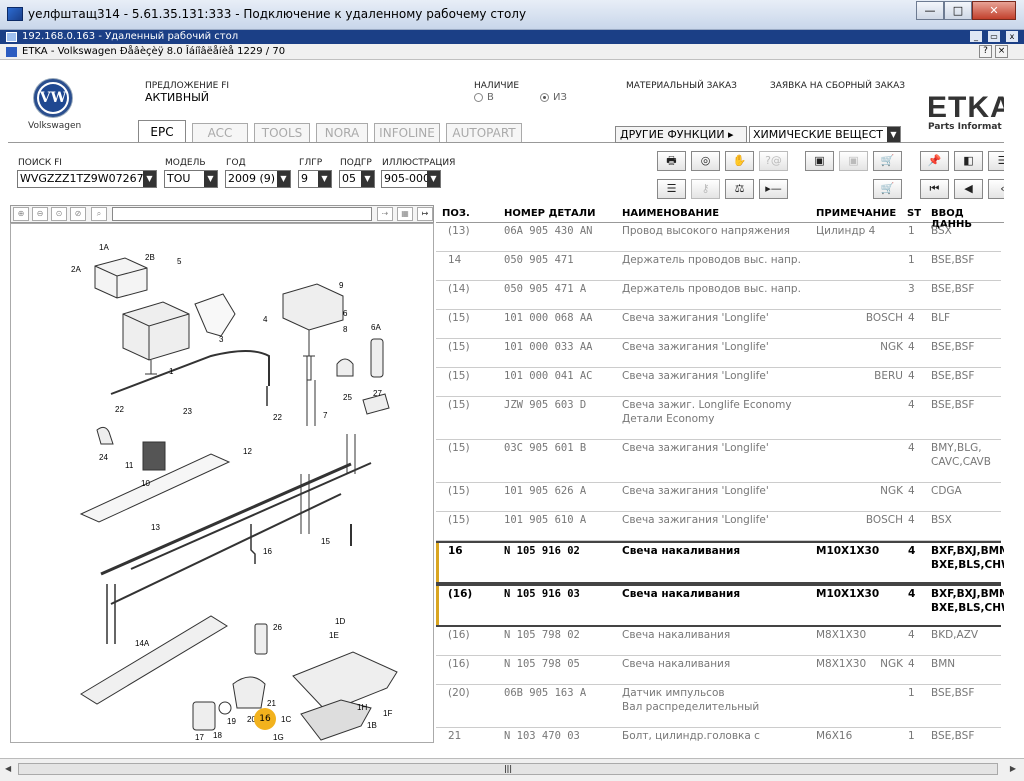 Image resolution: width=1024 pixels, height=781 pixels. Describe the element at coordinates (142, 643) in the screenshot. I see `label-14a: 14A` at that location.